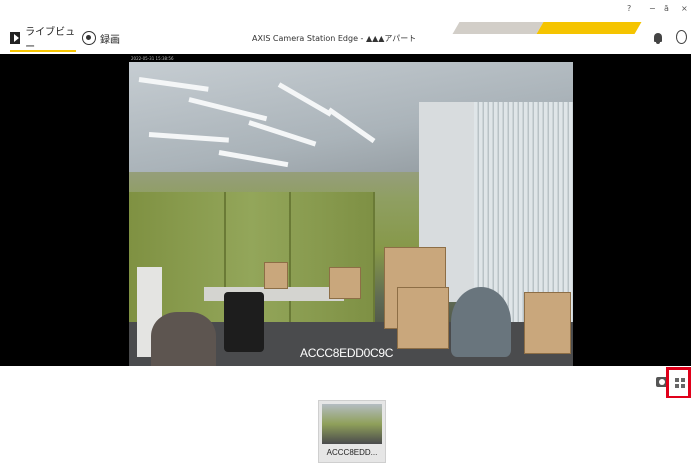 The width and height of the screenshot is (691, 465). What do you see at coordinates (152, 58) in the screenshot?
I see `video-timestamp: 2022-05-31 15:38:56` at bounding box center [152, 58].